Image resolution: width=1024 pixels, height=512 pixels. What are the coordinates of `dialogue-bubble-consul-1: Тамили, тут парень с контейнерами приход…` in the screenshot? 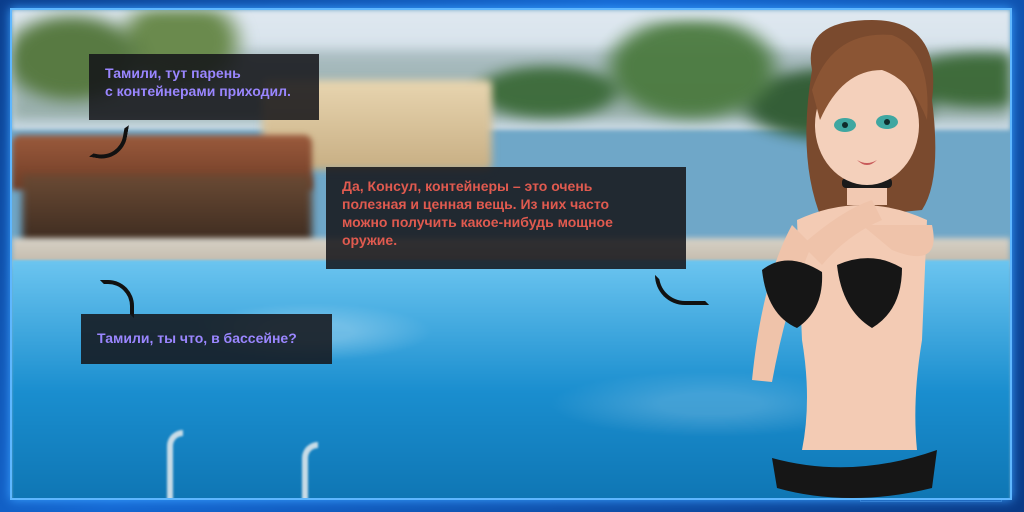 It's located at (204, 87).